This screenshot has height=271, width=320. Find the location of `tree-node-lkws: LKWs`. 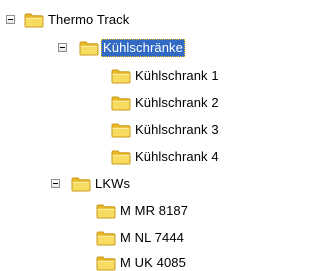

tree-node-lkws: LKWs is located at coordinates (123, 184).